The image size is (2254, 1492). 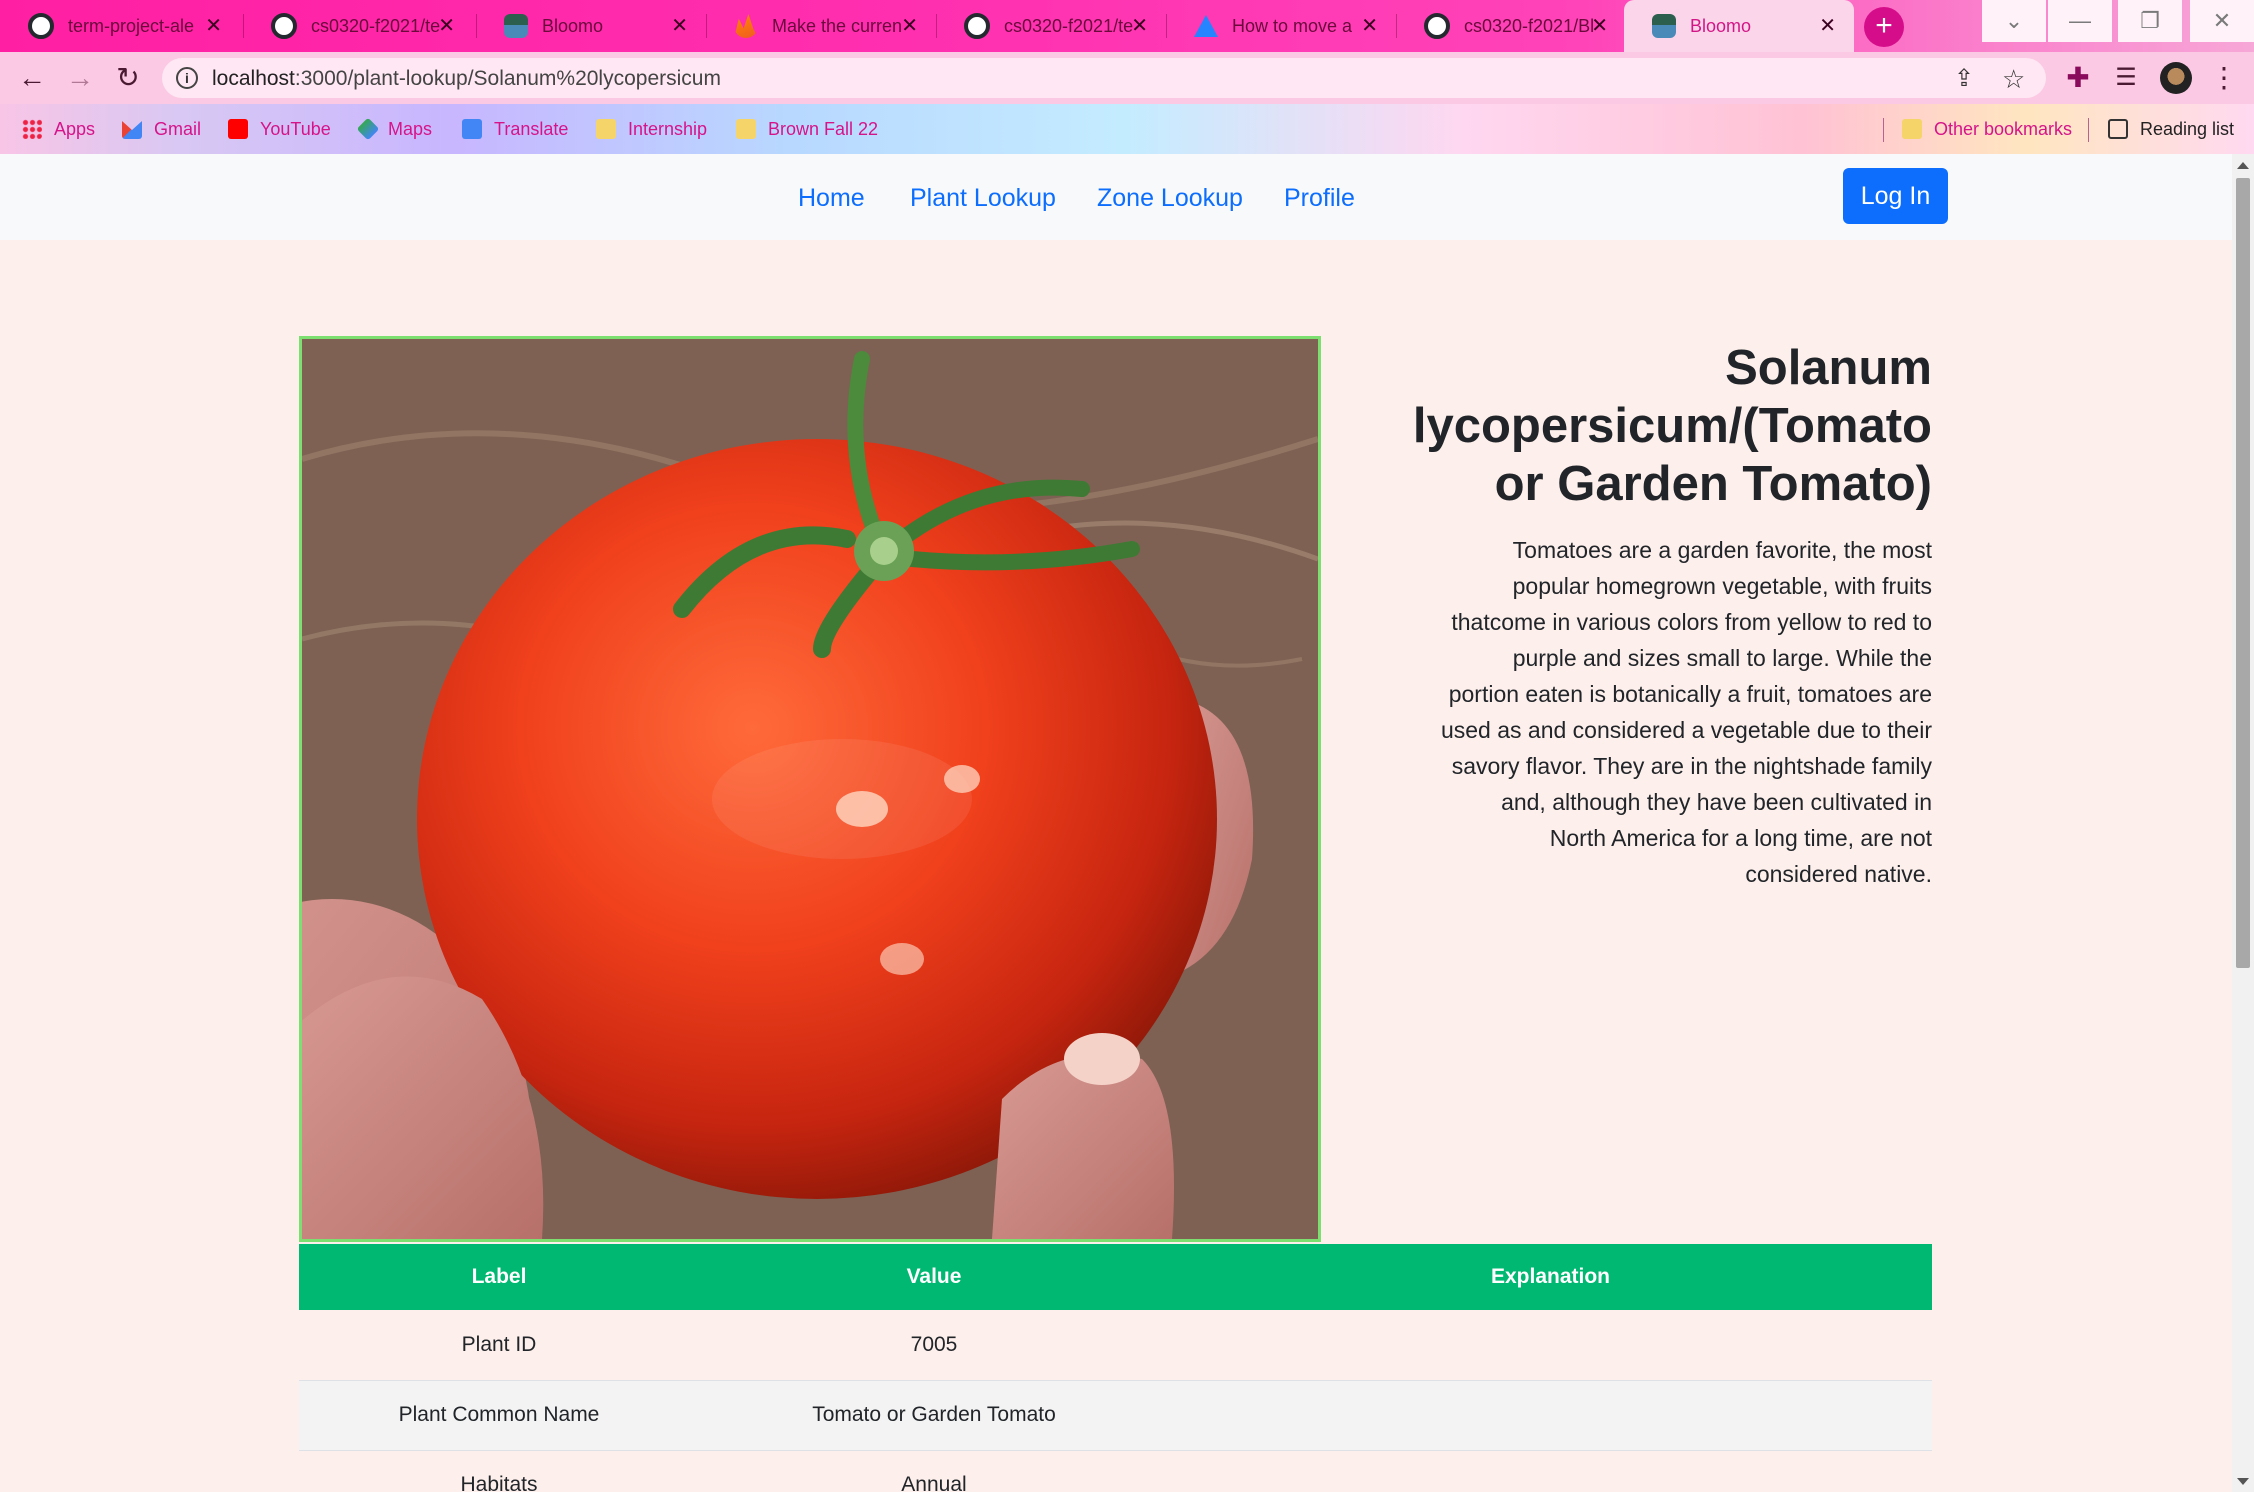 What do you see at coordinates (187, 78) in the screenshot?
I see `info-icon: i` at bounding box center [187, 78].